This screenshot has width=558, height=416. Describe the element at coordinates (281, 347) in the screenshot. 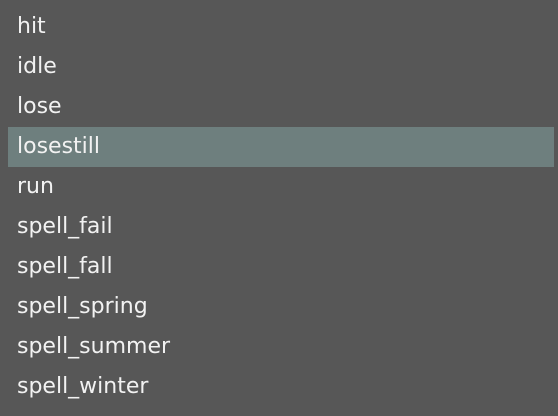

I see `list-item-spell-summer: spell_summer` at that location.